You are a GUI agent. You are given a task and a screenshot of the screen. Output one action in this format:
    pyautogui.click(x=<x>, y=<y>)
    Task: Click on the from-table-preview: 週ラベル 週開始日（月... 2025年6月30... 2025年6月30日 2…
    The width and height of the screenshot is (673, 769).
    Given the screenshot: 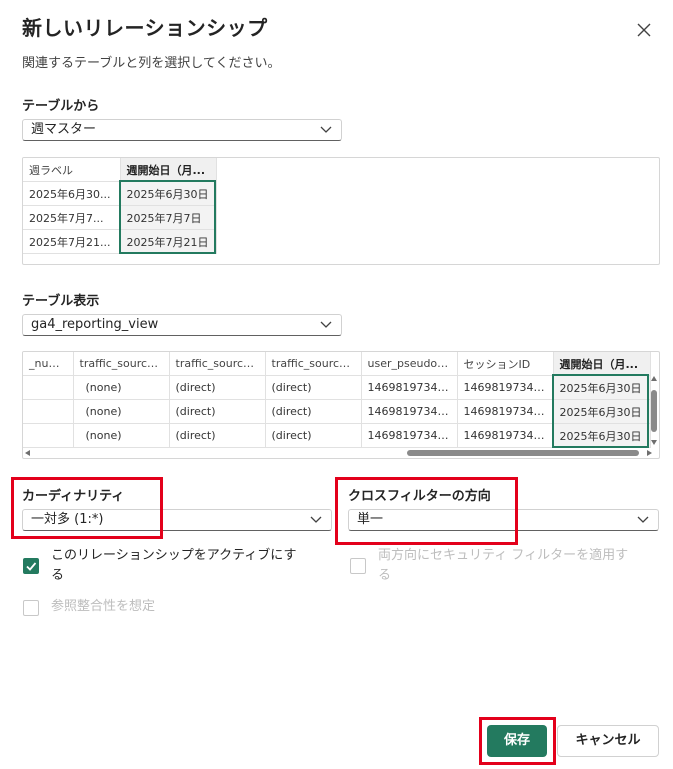 What is the action you would take?
    pyautogui.click(x=341, y=211)
    